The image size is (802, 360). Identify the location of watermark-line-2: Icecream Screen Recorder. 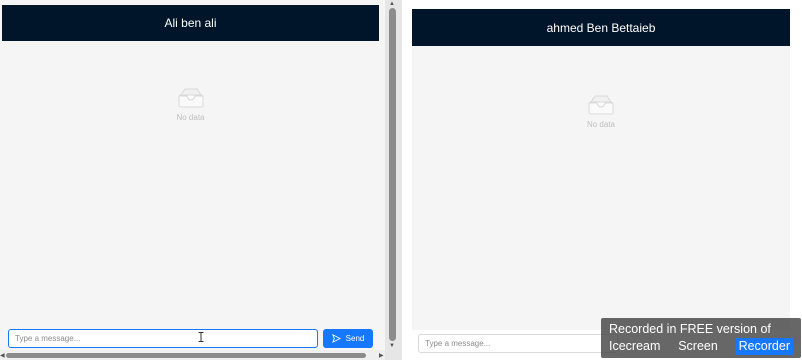
(701, 346).